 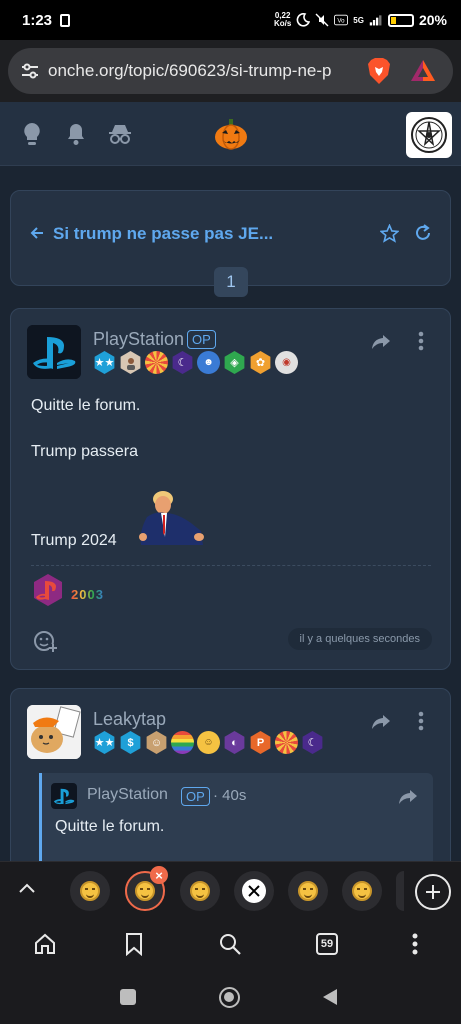 What do you see at coordinates (76, 136) in the screenshot?
I see `bell-icon` at bounding box center [76, 136].